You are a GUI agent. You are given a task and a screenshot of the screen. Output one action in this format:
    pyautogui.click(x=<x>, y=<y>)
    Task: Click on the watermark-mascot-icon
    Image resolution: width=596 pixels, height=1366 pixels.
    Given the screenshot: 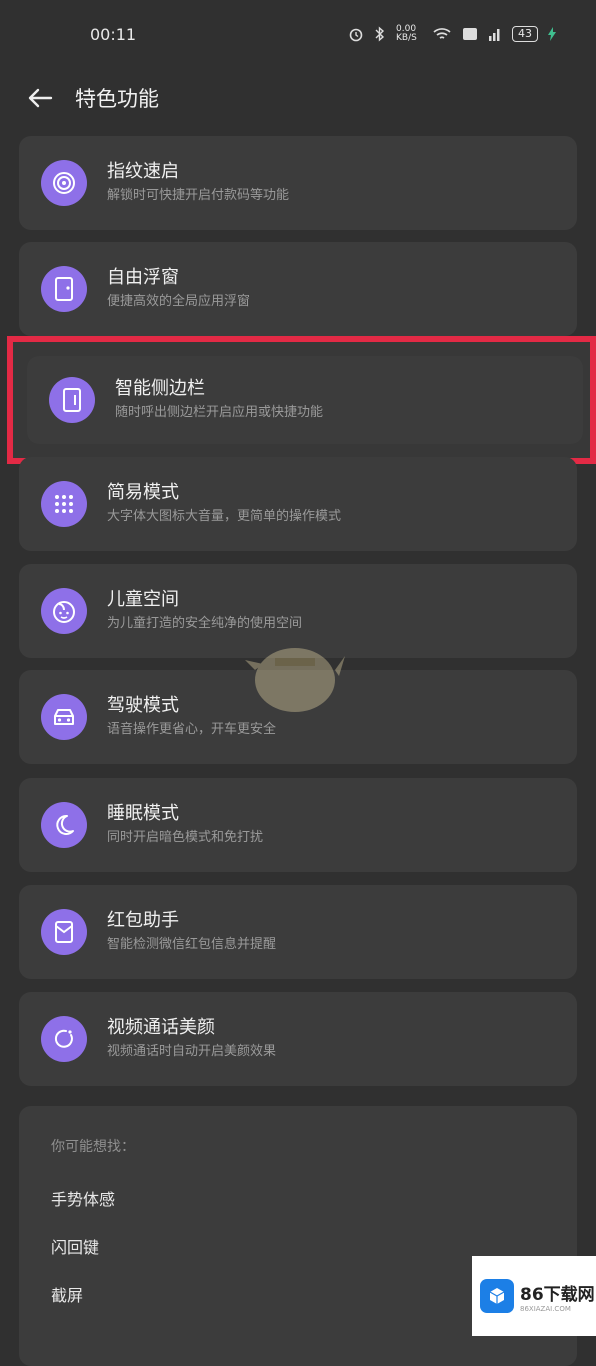 What is the action you would take?
    pyautogui.click(x=295, y=680)
    